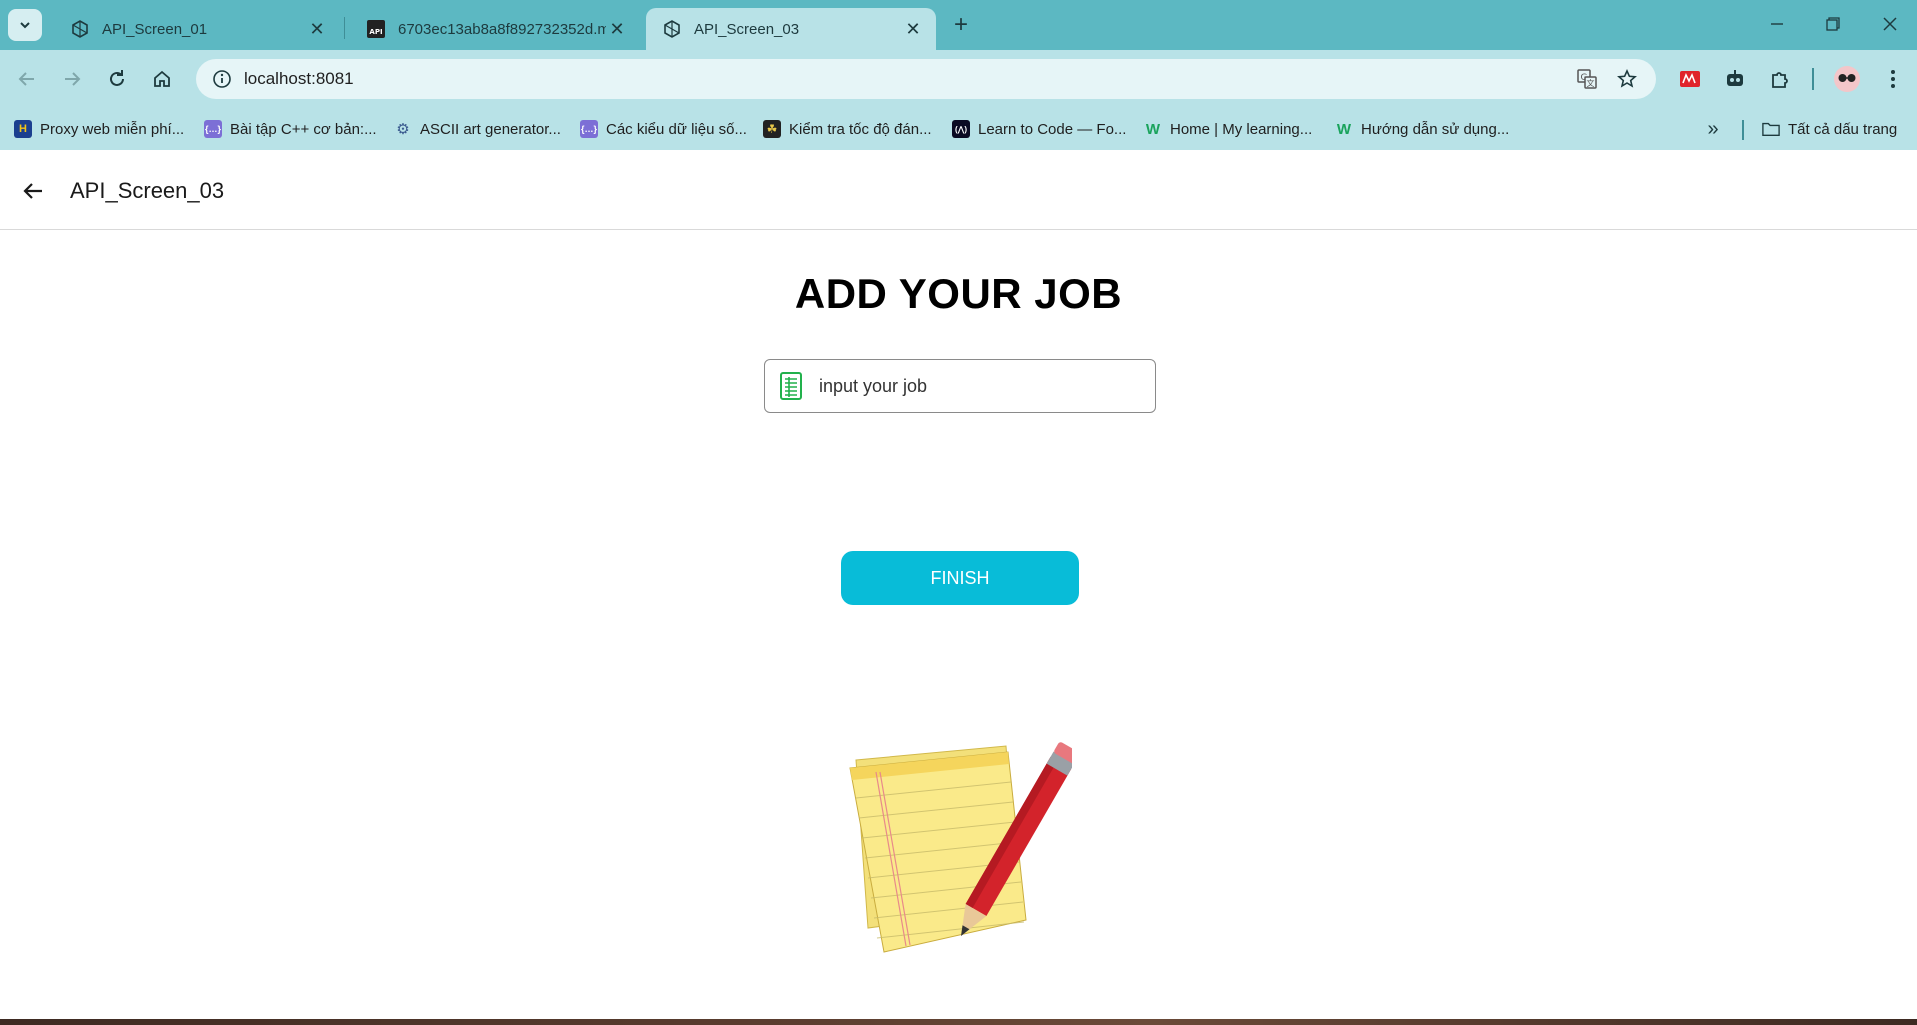 This screenshot has height=1025, width=1917. Describe the element at coordinates (147, 190) in the screenshot. I see `header-title: API_Screen_03` at that location.